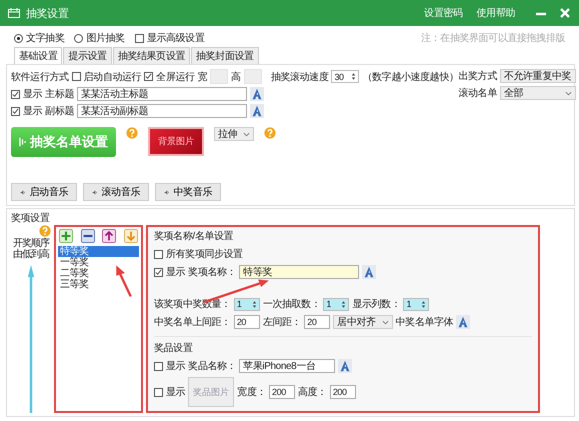 Image resolution: width=579 pixels, height=421 pixels. Describe the element at coordinates (47, 13) in the screenshot. I see `window-title: 抽奖设置` at that location.